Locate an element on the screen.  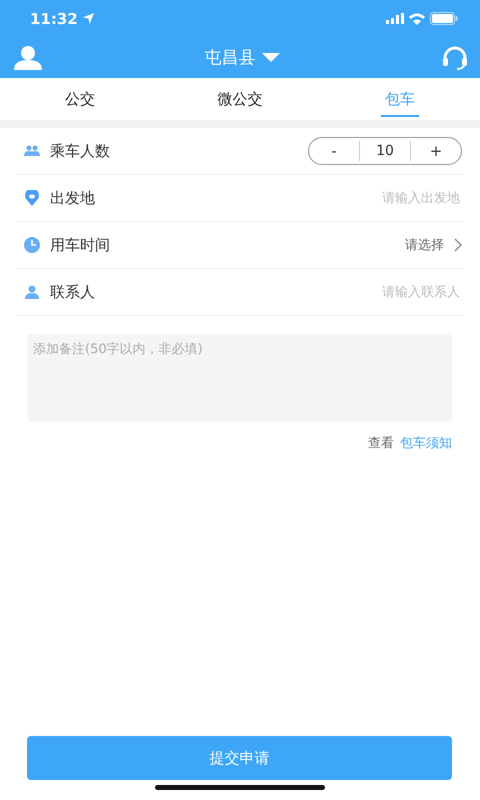
time-select: 请选择 is located at coordinates (433, 245).